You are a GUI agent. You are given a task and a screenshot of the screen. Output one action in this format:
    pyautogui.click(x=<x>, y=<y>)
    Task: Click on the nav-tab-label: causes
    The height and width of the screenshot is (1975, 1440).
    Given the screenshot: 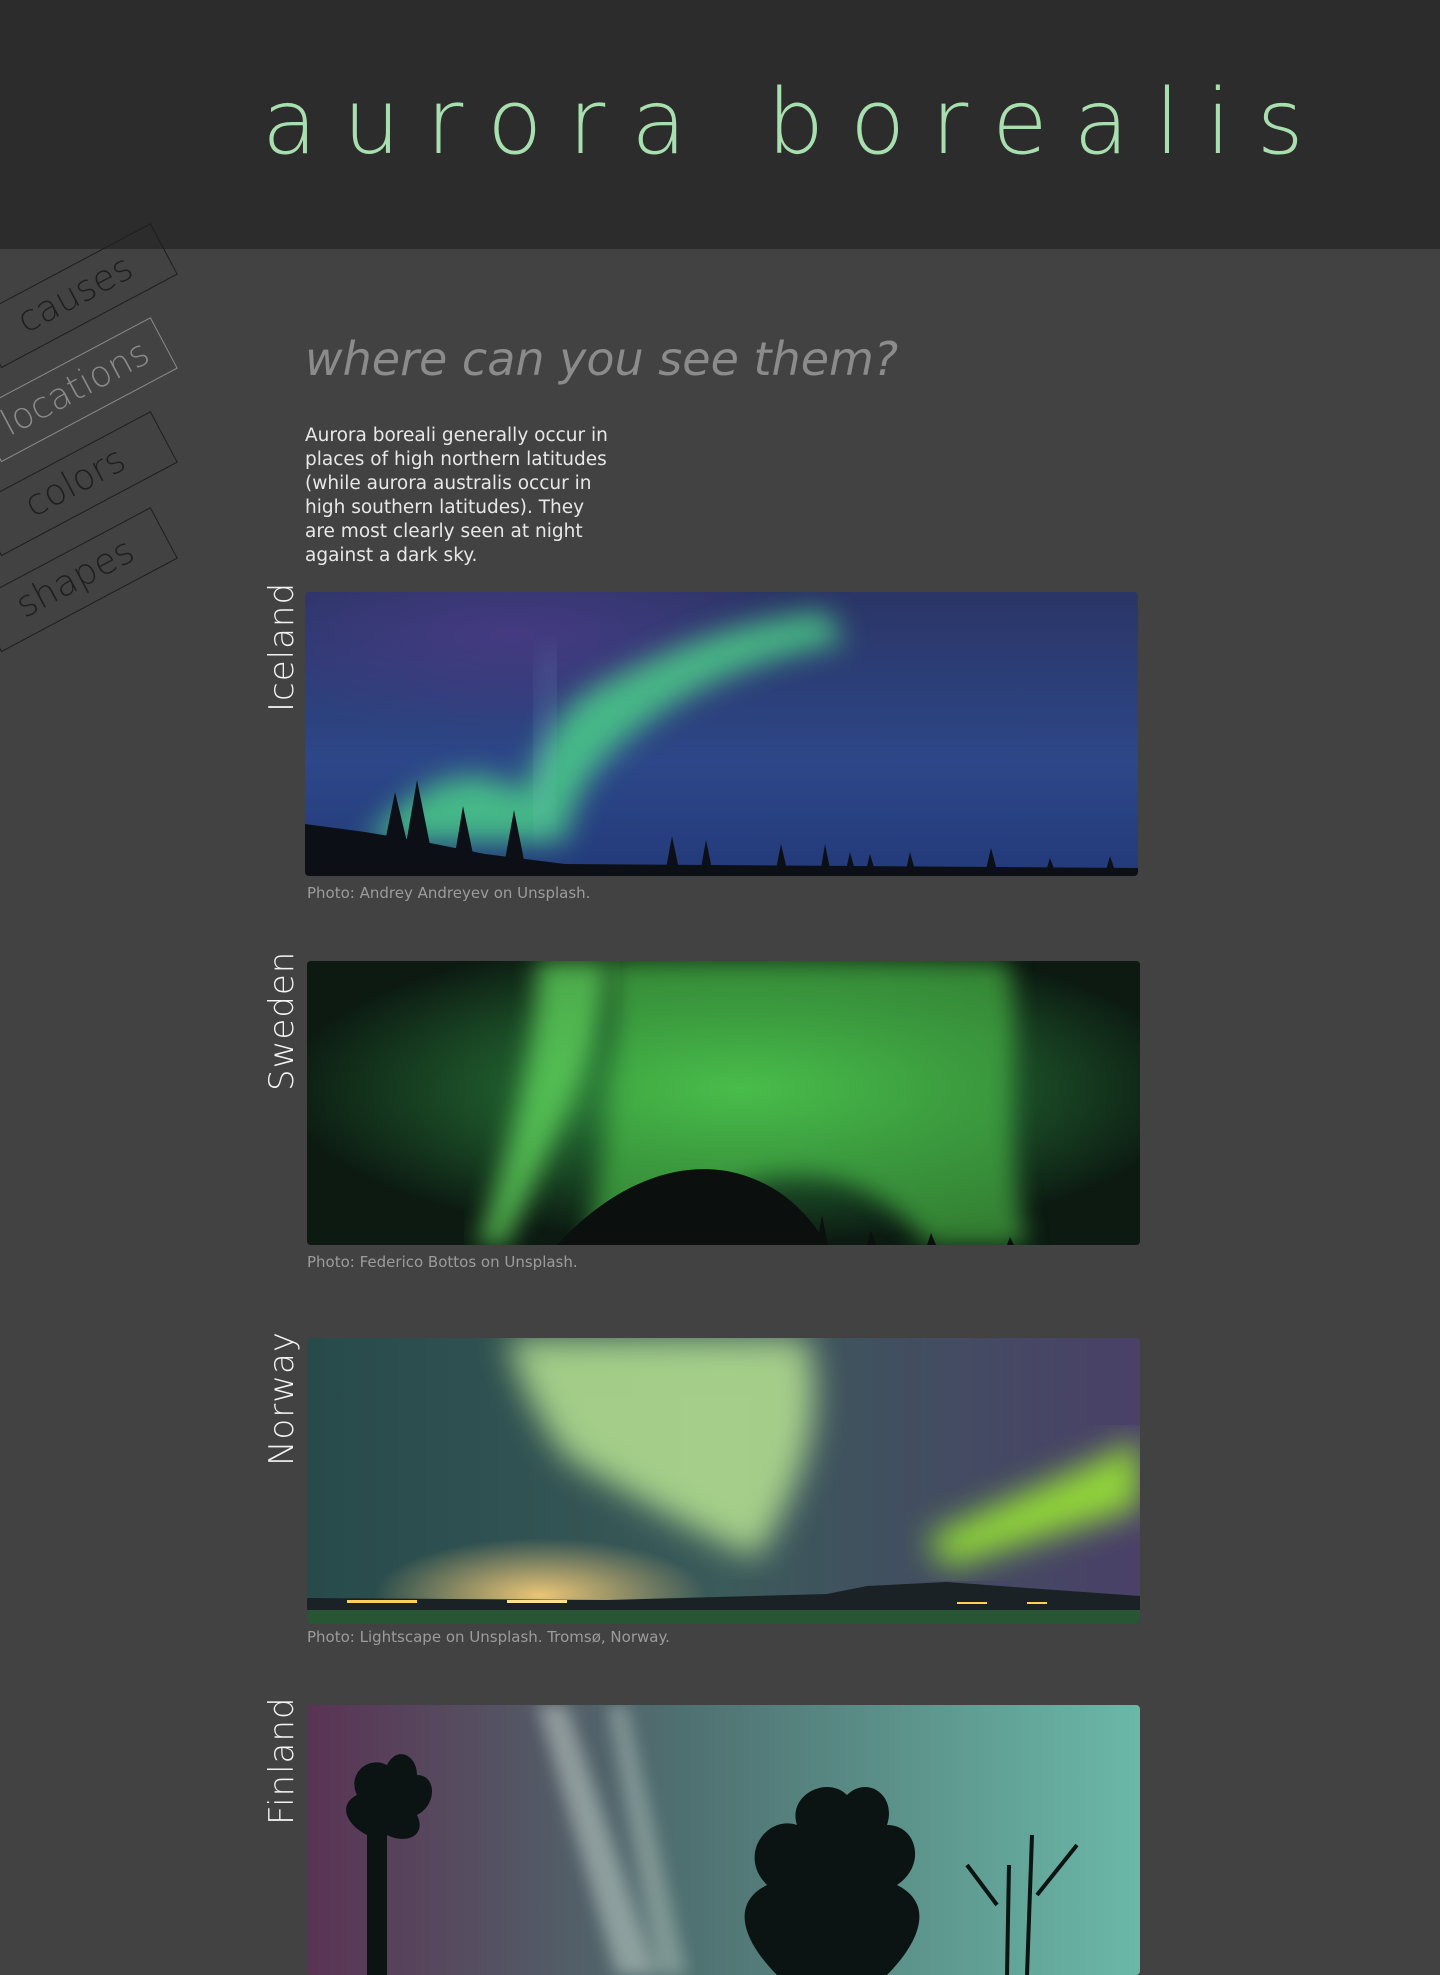 What is the action you would take?
    pyautogui.click(x=75, y=294)
    